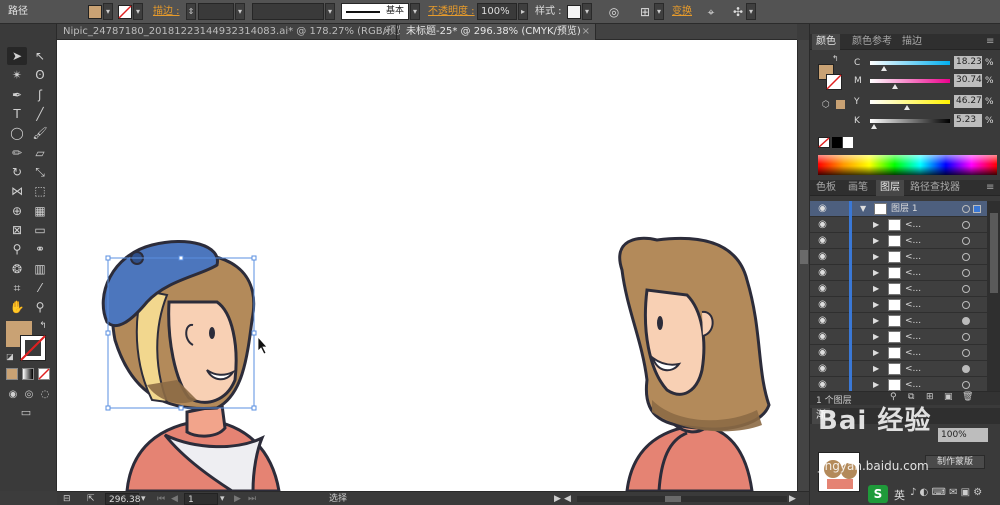 The image size is (1000, 505). Describe the element at coordinates (968, 101) in the screenshot. I see `value-field: 46.27` at that location.